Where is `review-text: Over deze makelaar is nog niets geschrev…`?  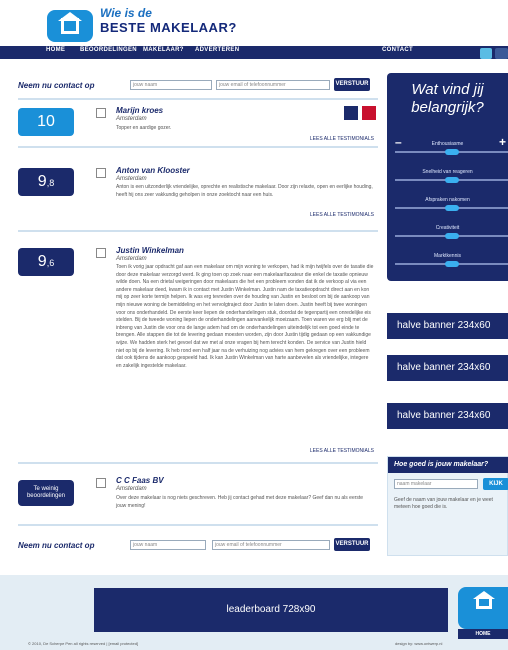
review-text: Over deze makelaar is nog niets geschrev… is located at coordinates (240, 502).